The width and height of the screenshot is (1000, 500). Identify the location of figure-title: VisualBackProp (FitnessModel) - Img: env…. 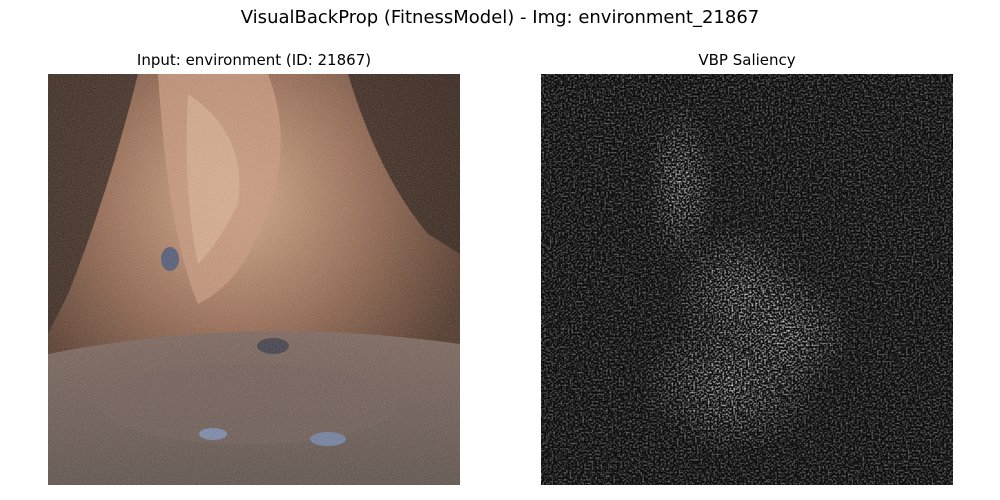
(500, 17).